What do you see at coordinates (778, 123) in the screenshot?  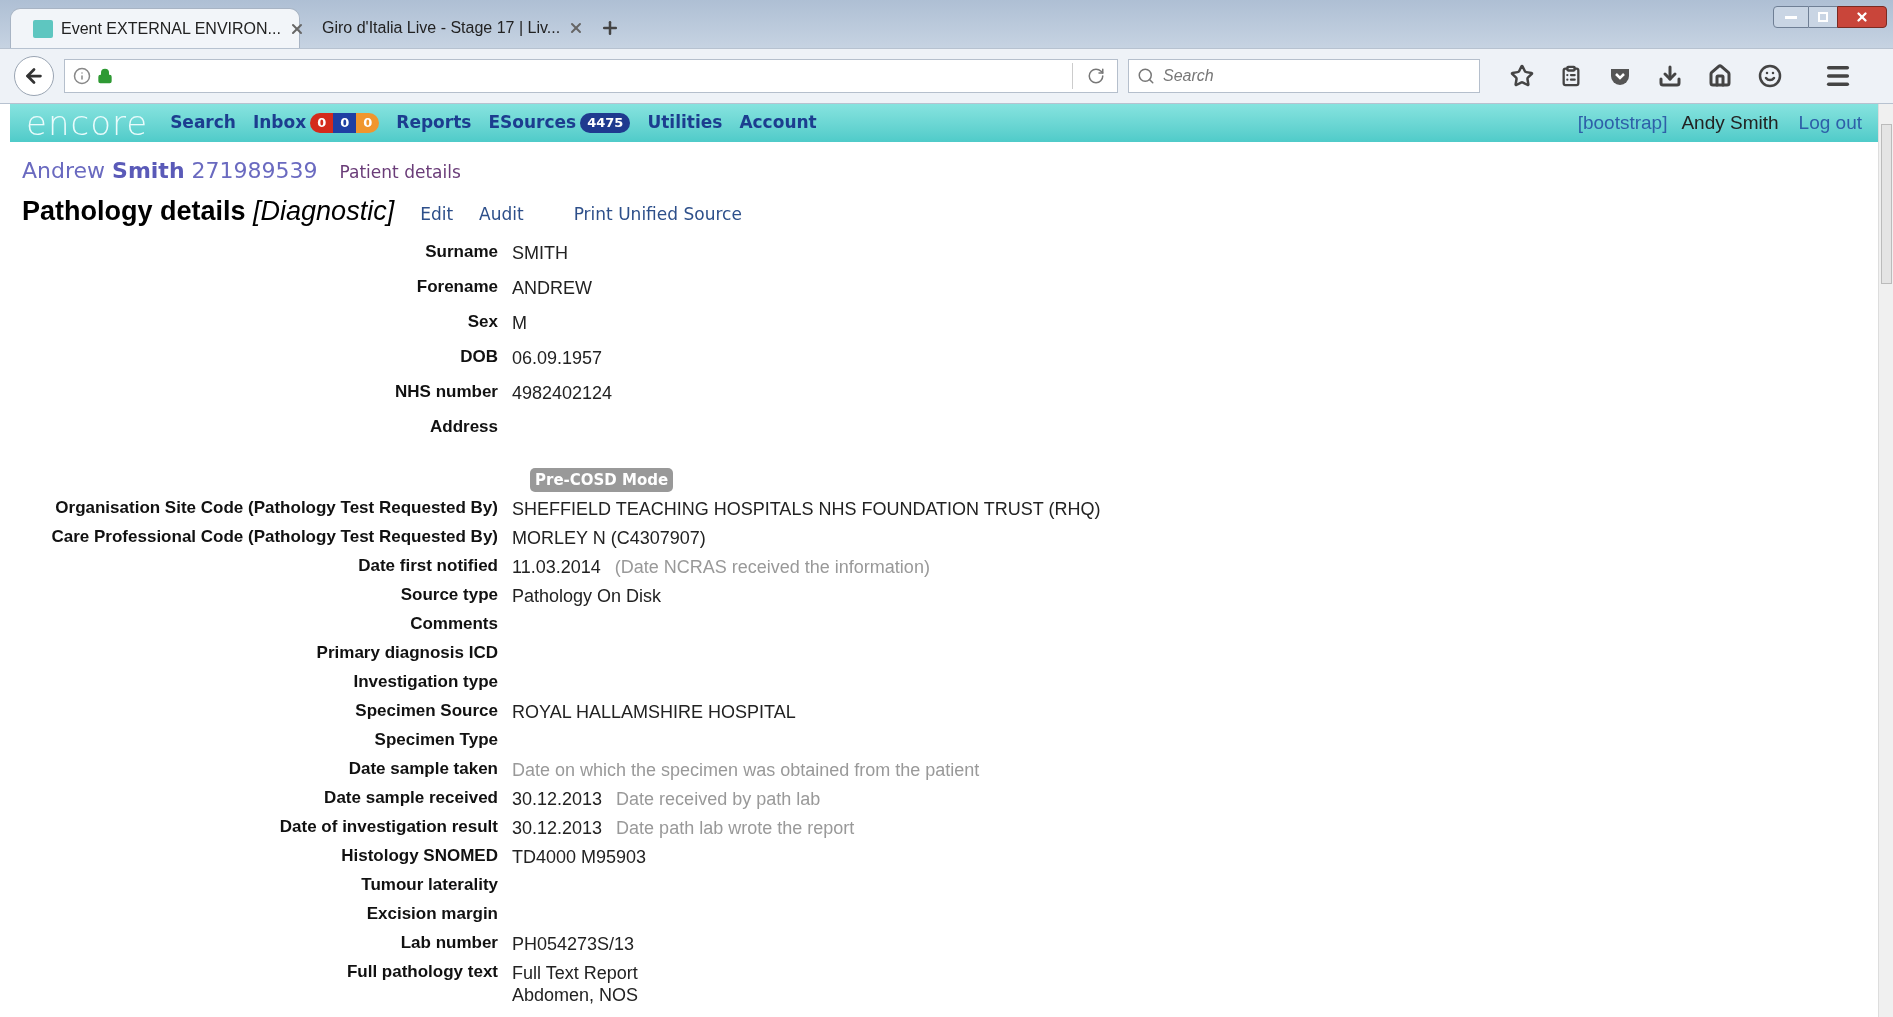 I see `nav-link: Account` at bounding box center [778, 123].